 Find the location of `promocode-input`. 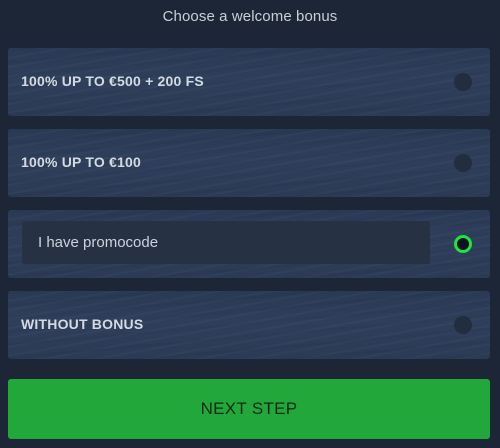

promocode-input is located at coordinates (226, 242).